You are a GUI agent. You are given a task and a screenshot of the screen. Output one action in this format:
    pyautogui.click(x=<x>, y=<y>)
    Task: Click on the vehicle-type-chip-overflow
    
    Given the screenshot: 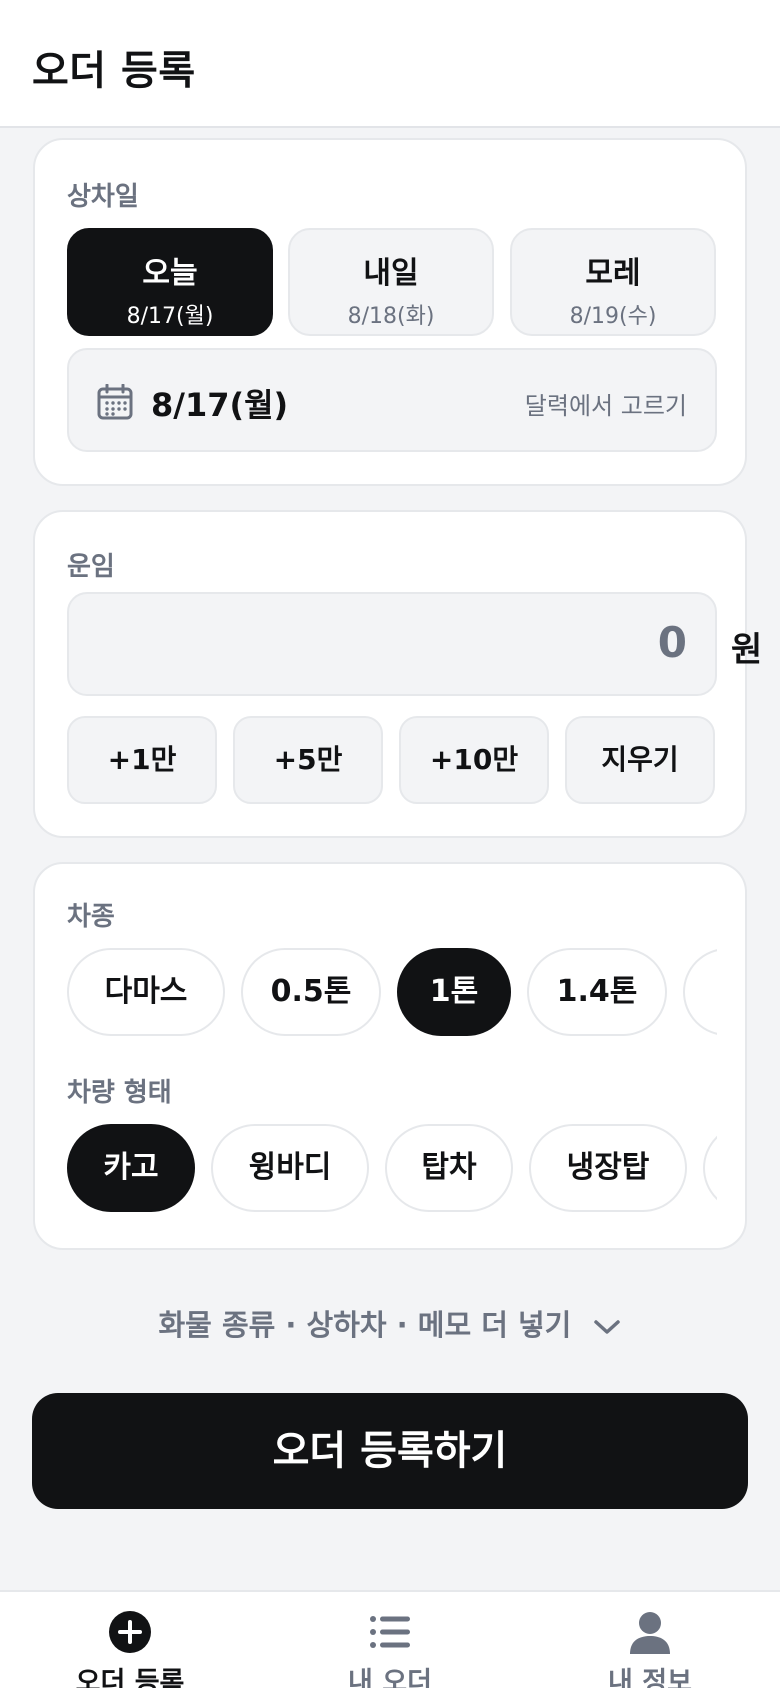 What is the action you would take?
    pyautogui.click(x=700, y=992)
    